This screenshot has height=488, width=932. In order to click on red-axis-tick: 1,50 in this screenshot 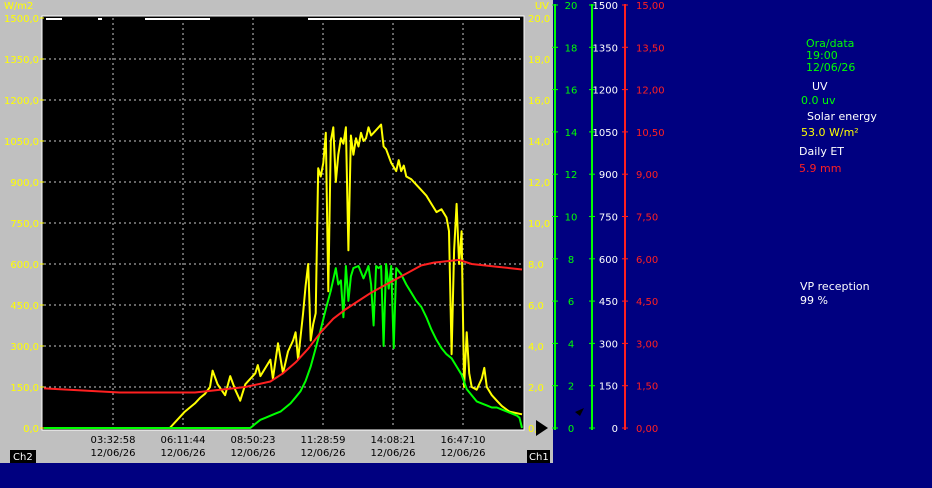, I will do `click(647, 387)`.